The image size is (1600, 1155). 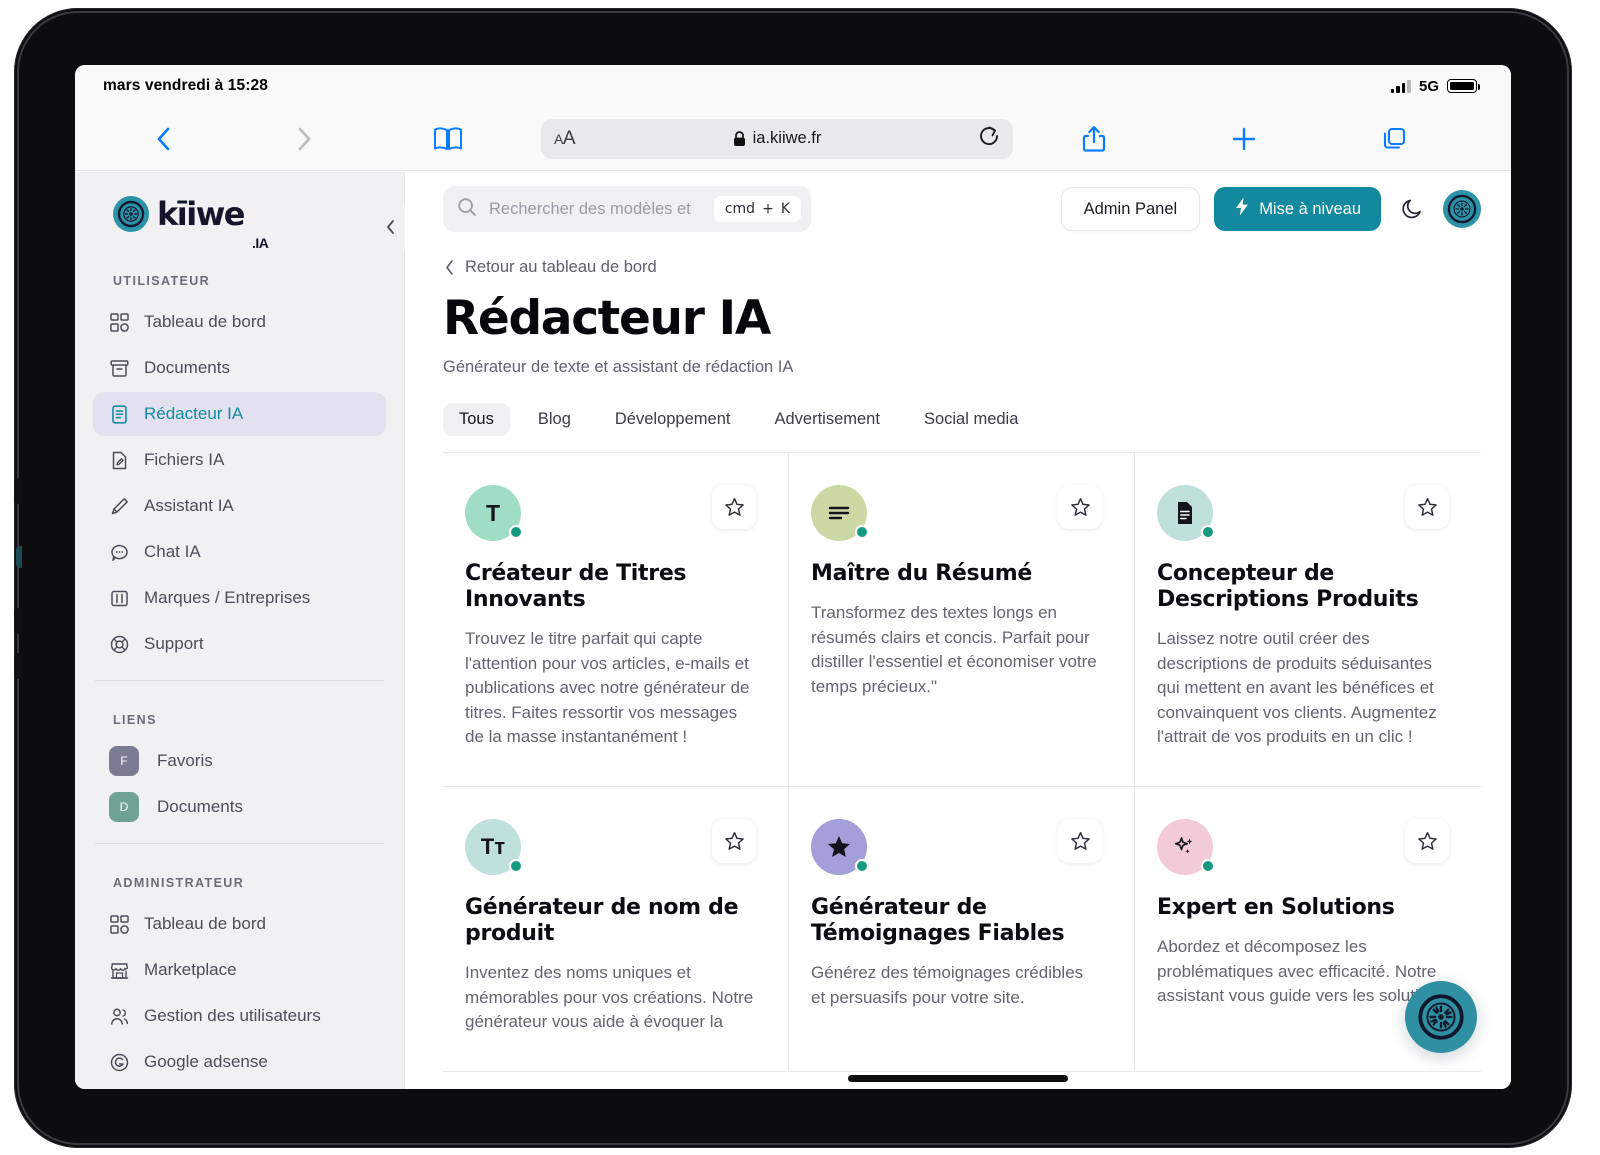 I want to click on sidebar-item-marketplace: Marketplace, so click(x=239, y=970).